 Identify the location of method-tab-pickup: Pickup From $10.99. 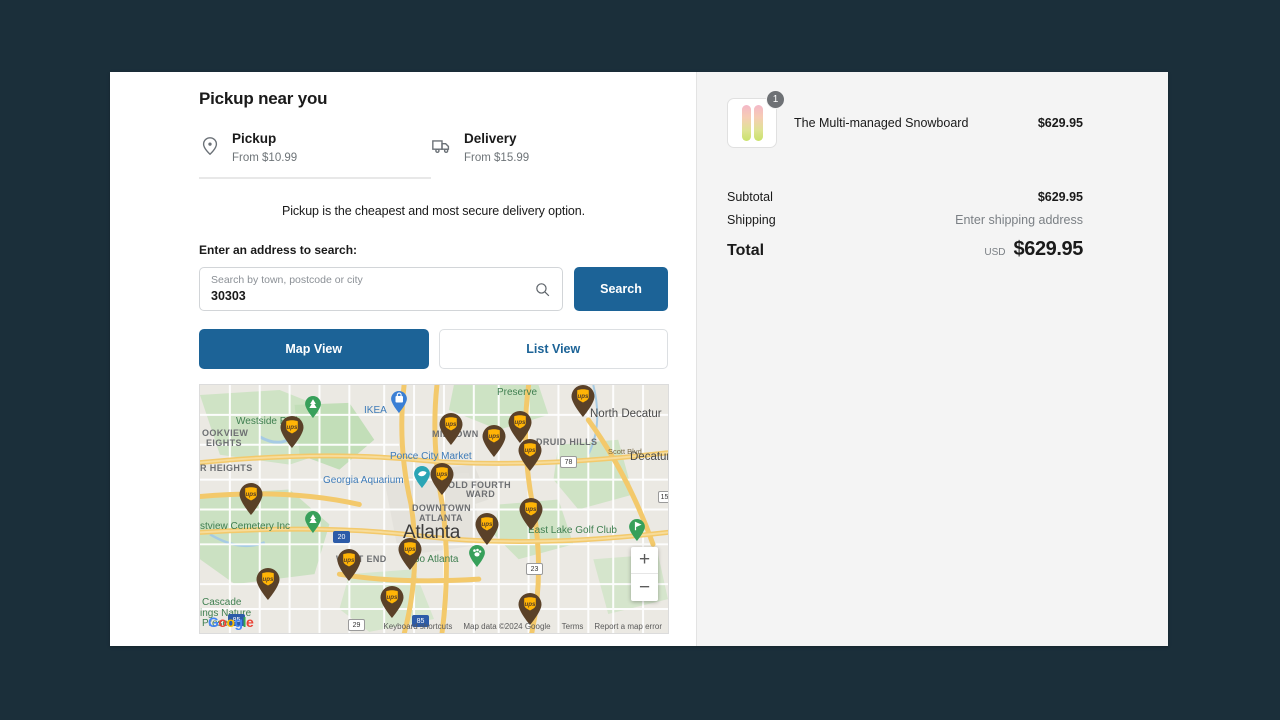
(315, 153).